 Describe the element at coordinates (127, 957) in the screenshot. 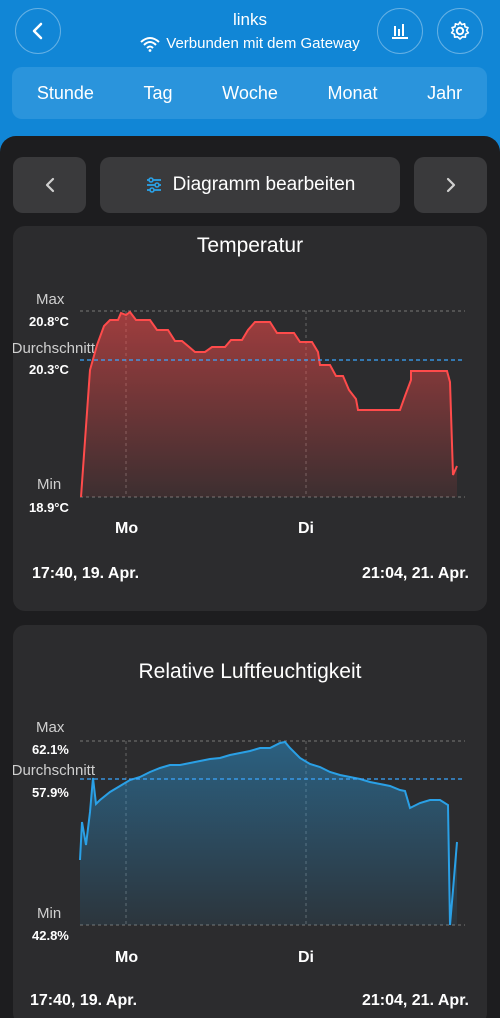

I see `day-label-mo: Mo` at that location.